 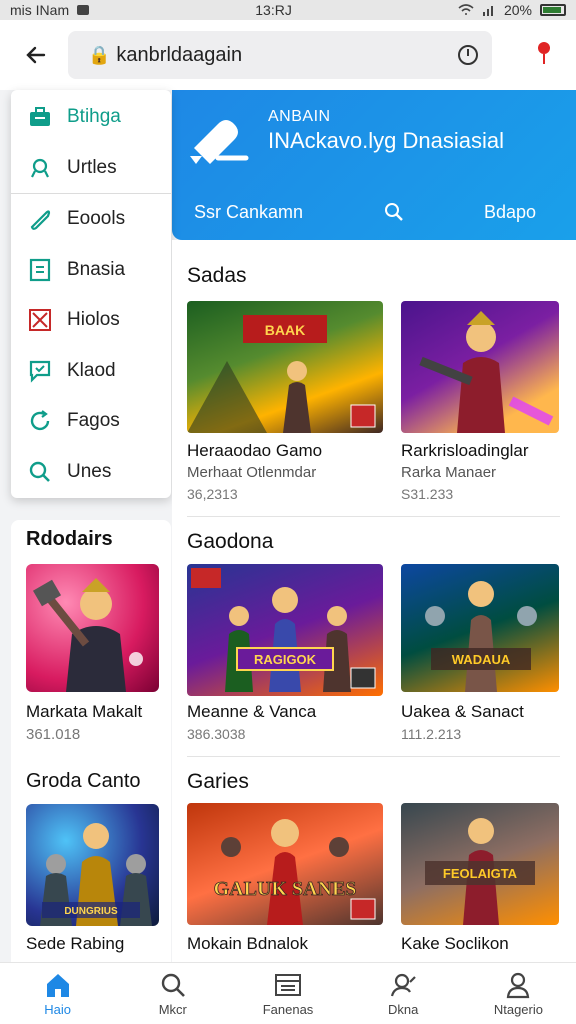 What do you see at coordinates (212, 494) in the screenshot?
I see `game-meta: 36,2313` at bounding box center [212, 494].